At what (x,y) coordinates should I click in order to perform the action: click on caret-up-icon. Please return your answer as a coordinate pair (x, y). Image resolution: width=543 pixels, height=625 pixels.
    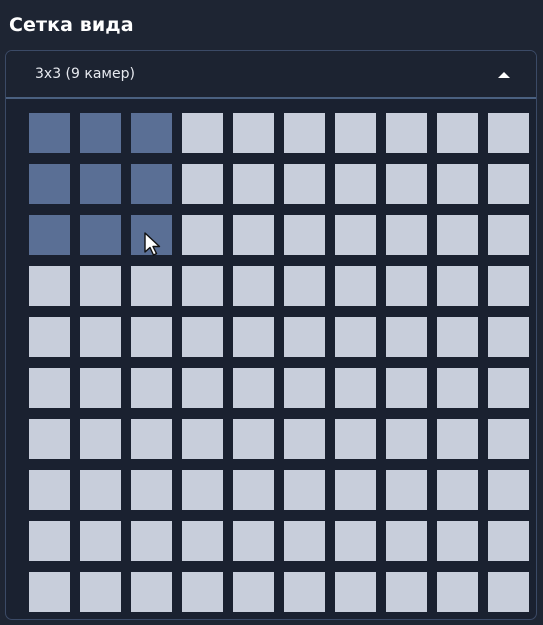
    Looking at the image, I should click on (504, 75).